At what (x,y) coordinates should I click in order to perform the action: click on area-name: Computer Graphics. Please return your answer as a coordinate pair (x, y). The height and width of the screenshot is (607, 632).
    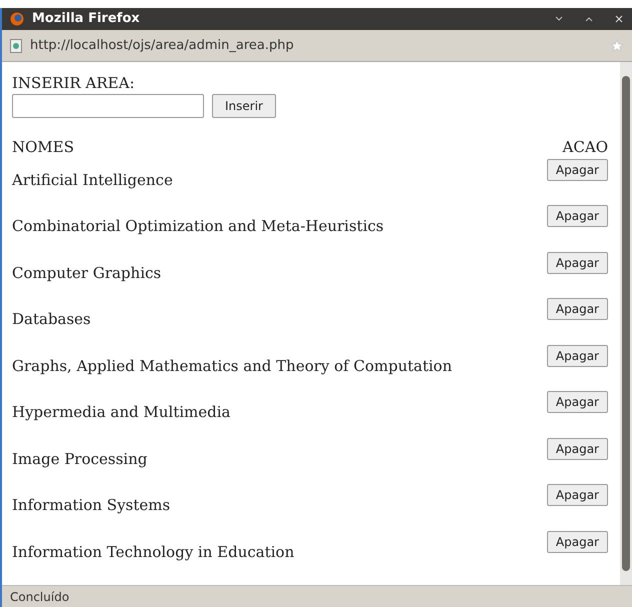
    Looking at the image, I should click on (87, 273).